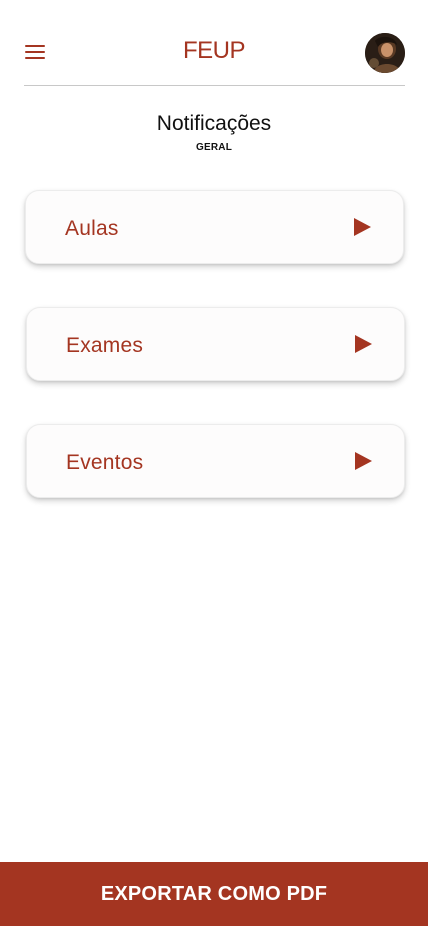 The image size is (428, 926). What do you see at coordinates (214, 85) in the screenshot?
I see `header-divider` at bounding box center [214, 85].